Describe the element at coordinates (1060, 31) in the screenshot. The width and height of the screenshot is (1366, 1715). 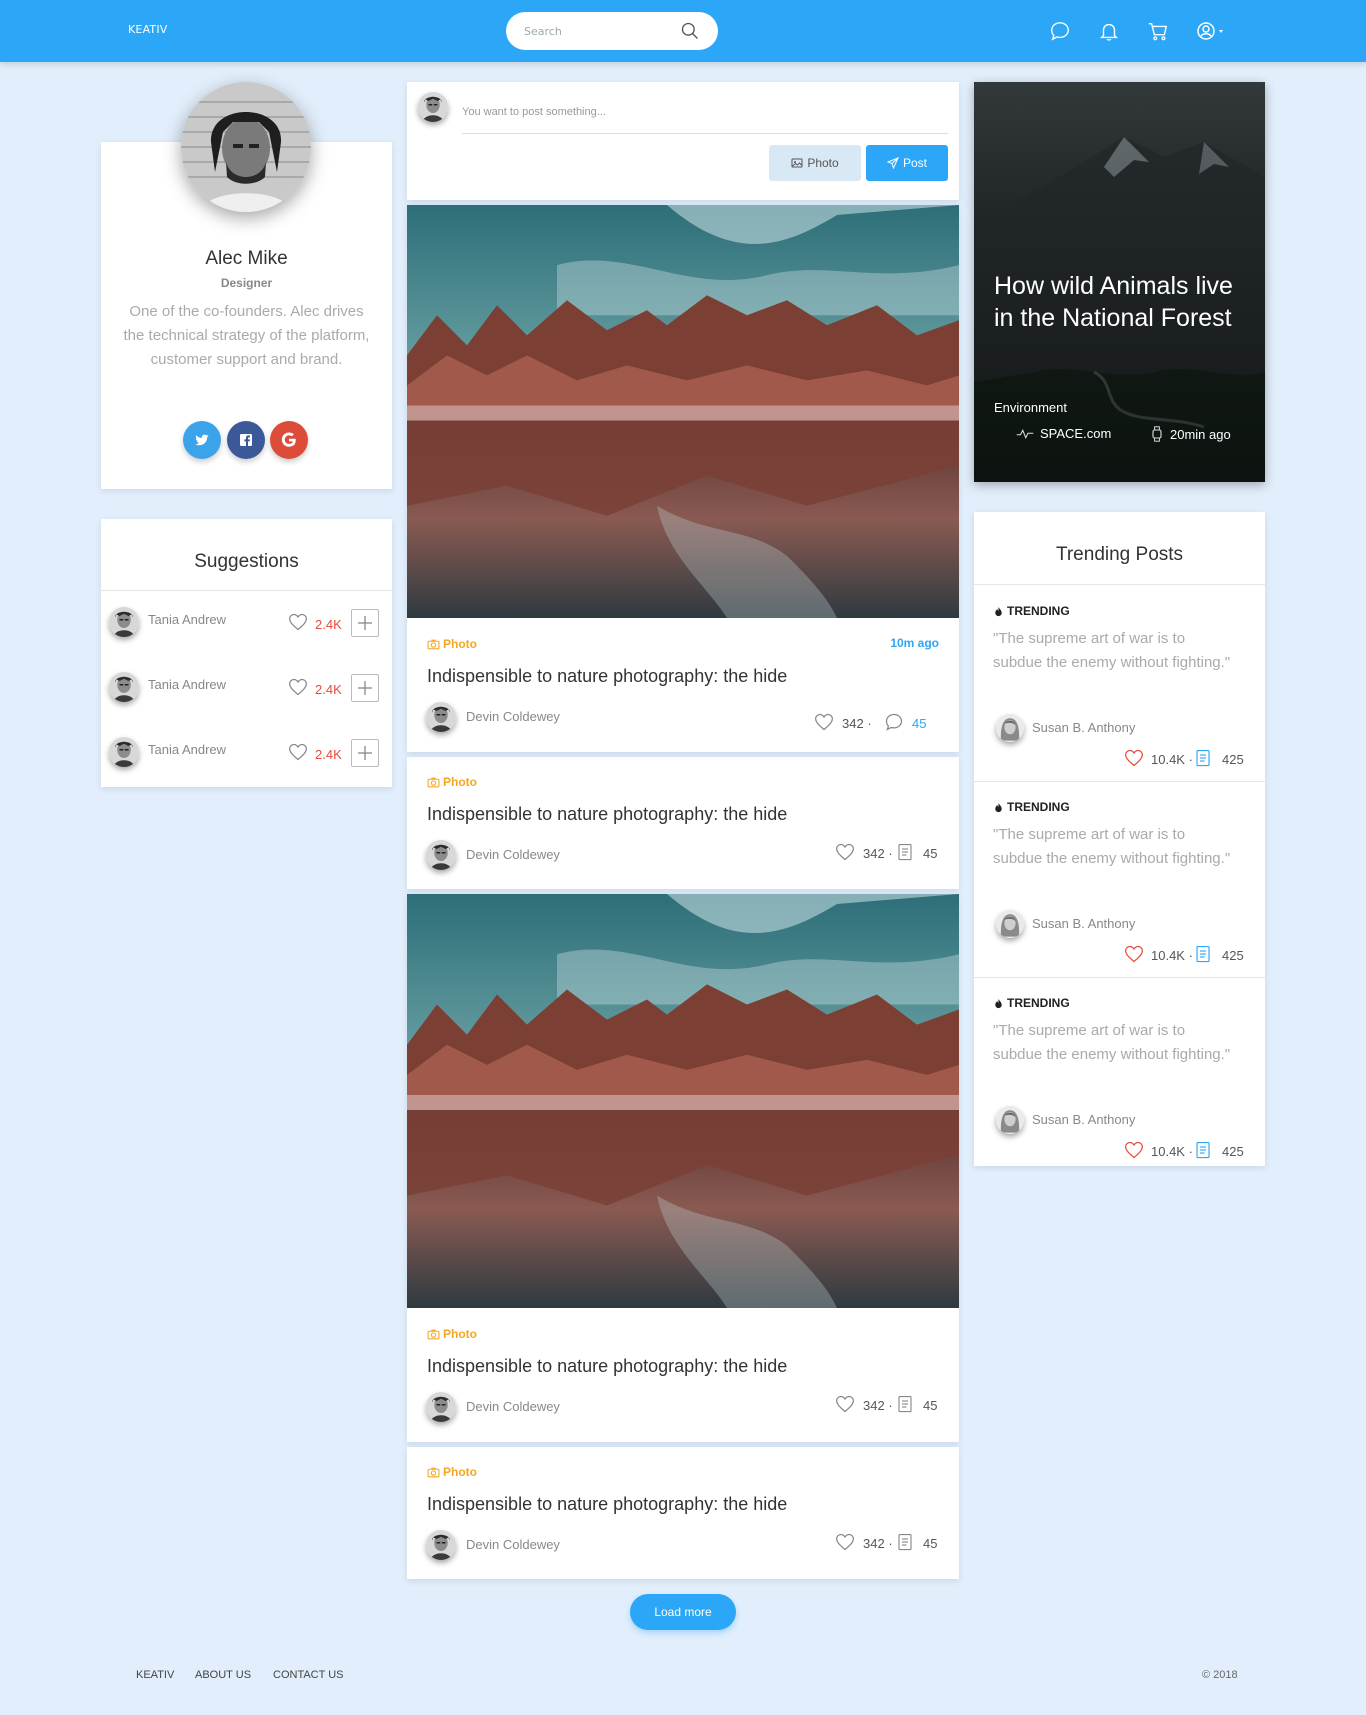
I see `chat-icon` at that location.